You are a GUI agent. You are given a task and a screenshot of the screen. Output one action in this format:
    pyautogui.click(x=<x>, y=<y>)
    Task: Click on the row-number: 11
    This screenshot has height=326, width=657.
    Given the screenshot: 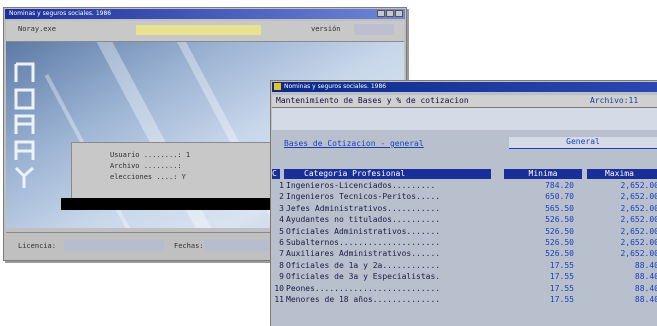 What is the action you would take?
    pyautogui.click(x=279, y=299)
    